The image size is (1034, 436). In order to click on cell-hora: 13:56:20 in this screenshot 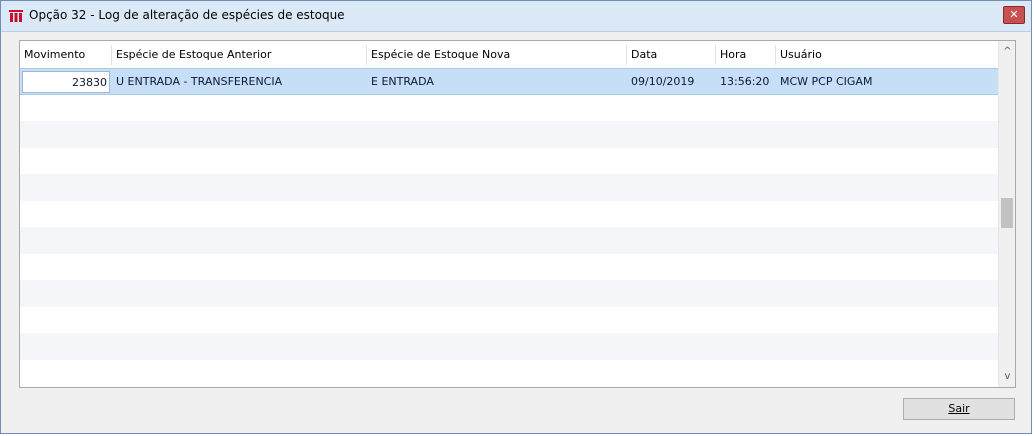, I will do `click(745, 81)`.